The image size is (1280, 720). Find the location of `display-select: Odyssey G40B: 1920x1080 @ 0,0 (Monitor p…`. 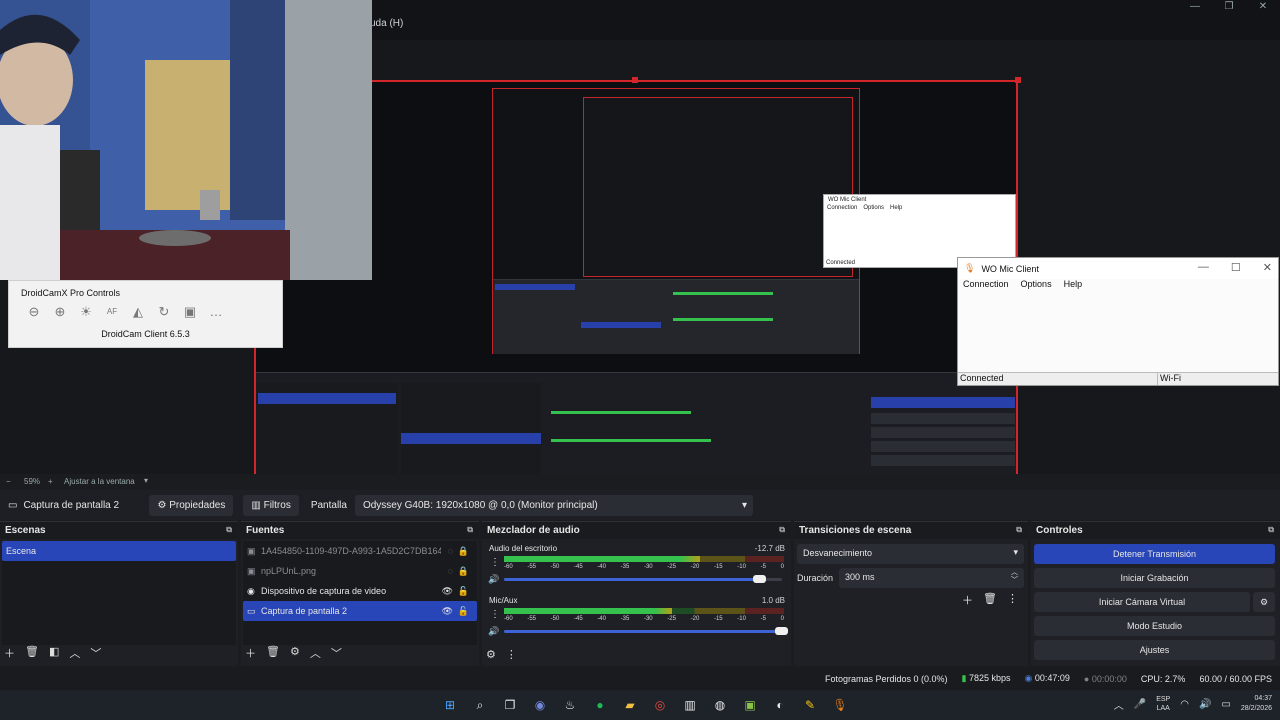

display-select: Odyssey G40B: 1920x1080 @ 0,0 (Monitor p… is located at coordinates (553, 505).